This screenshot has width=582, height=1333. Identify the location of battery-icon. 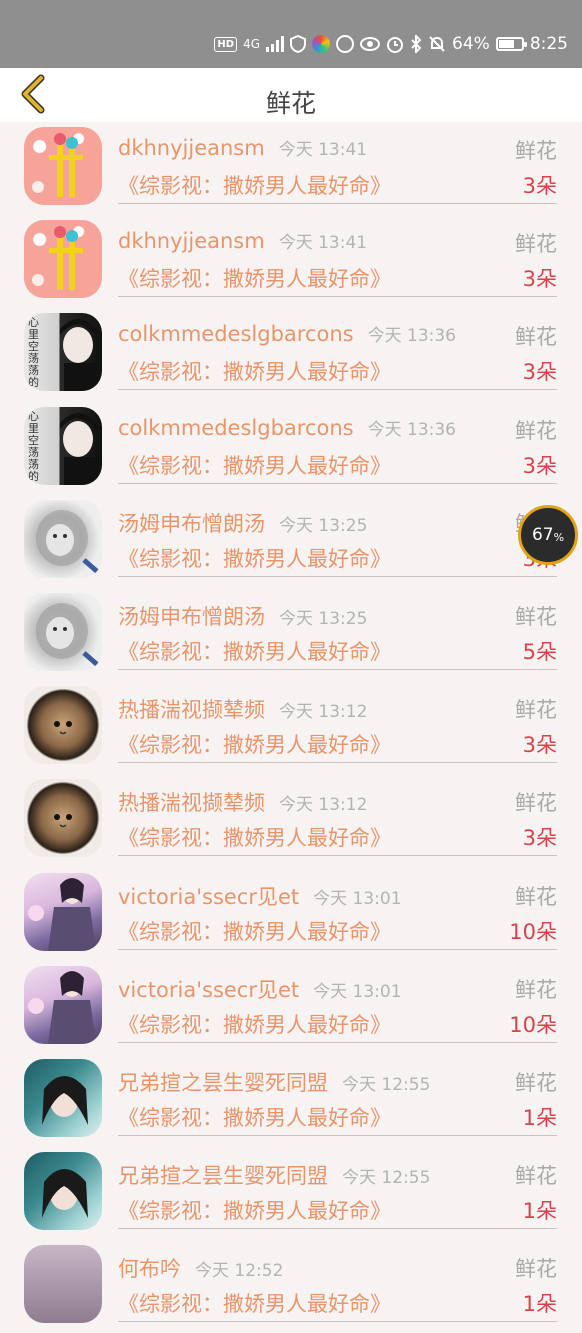
(511, 44).